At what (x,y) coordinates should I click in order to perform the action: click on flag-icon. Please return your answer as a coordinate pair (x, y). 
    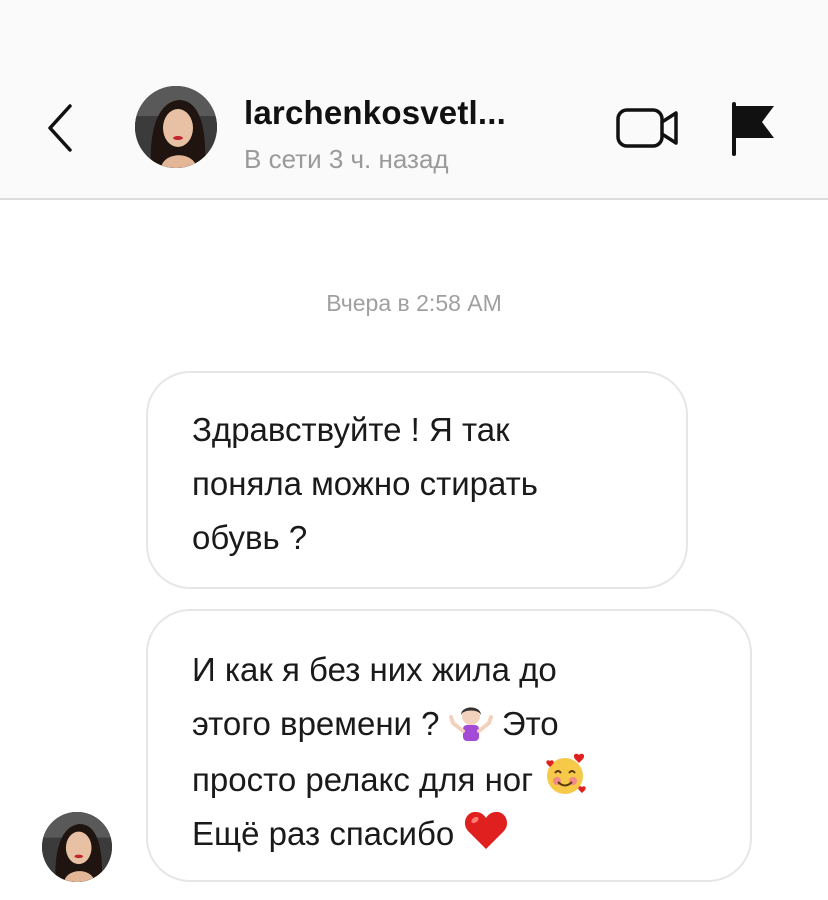
    Looking at the image, I should click on (753, 129).